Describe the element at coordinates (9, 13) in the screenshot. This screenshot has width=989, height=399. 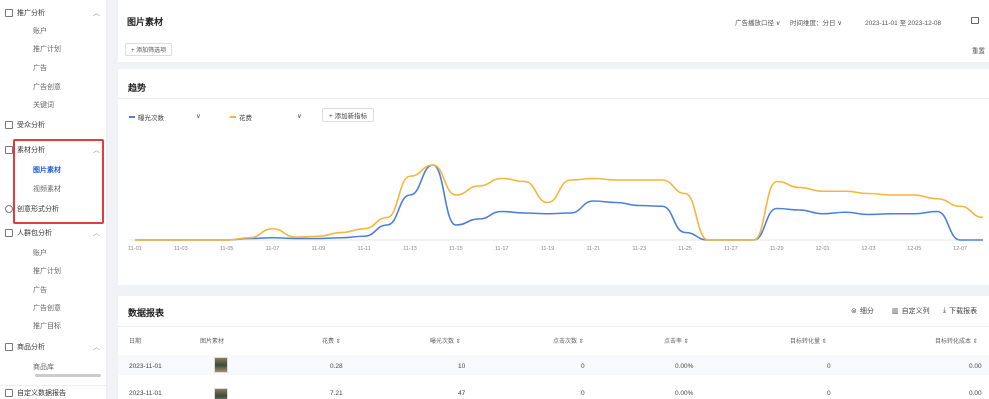
I see `chart-icon` at that location.